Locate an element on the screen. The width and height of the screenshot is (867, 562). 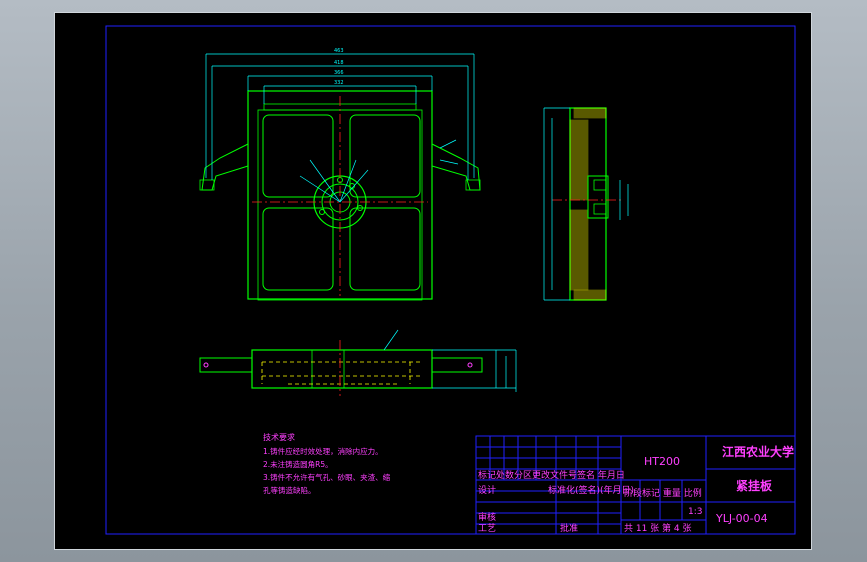
side-boss is located at coordinates (598, 197).